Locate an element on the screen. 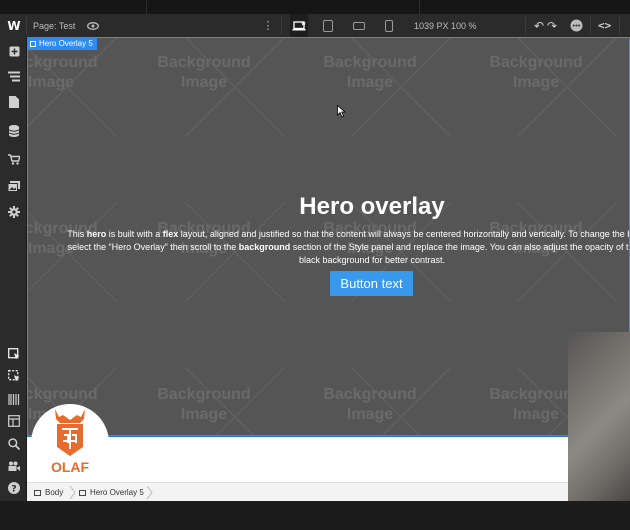 Image resolution: width=630 pixels, height=530 pixels. zoom-level: 100 % is located at coordinates (464, 25).